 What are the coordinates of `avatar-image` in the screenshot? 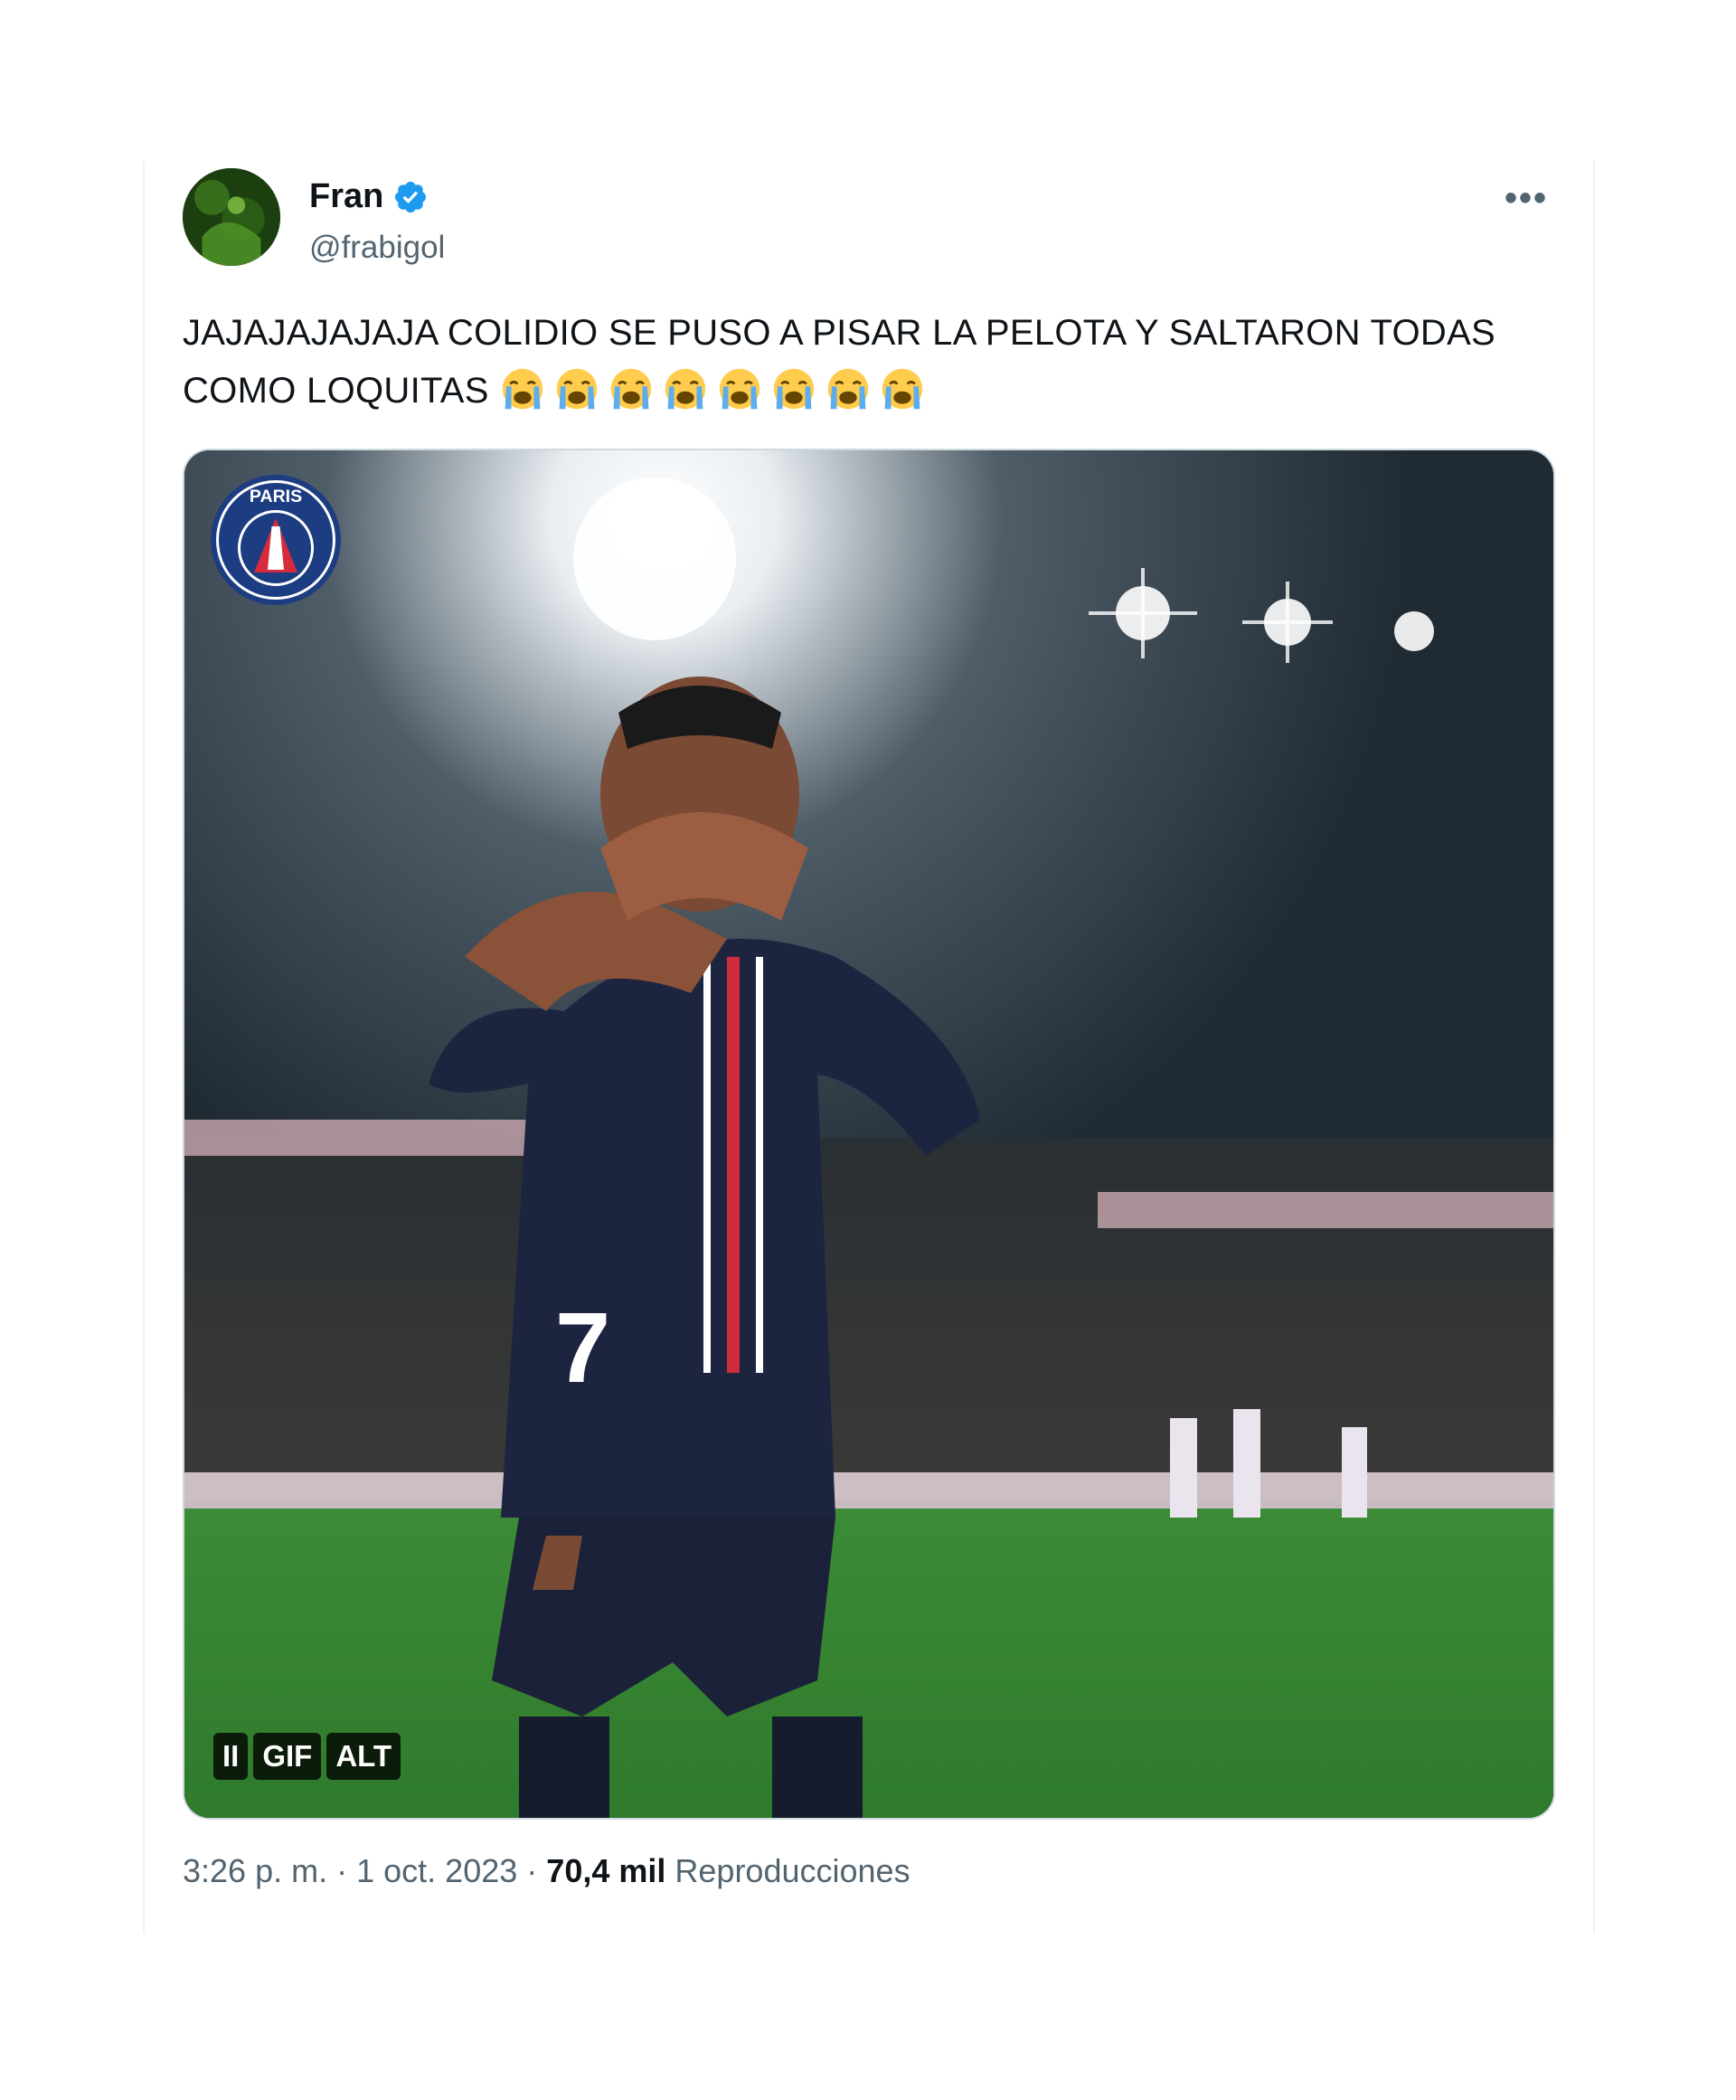 It's located at (231, 217).